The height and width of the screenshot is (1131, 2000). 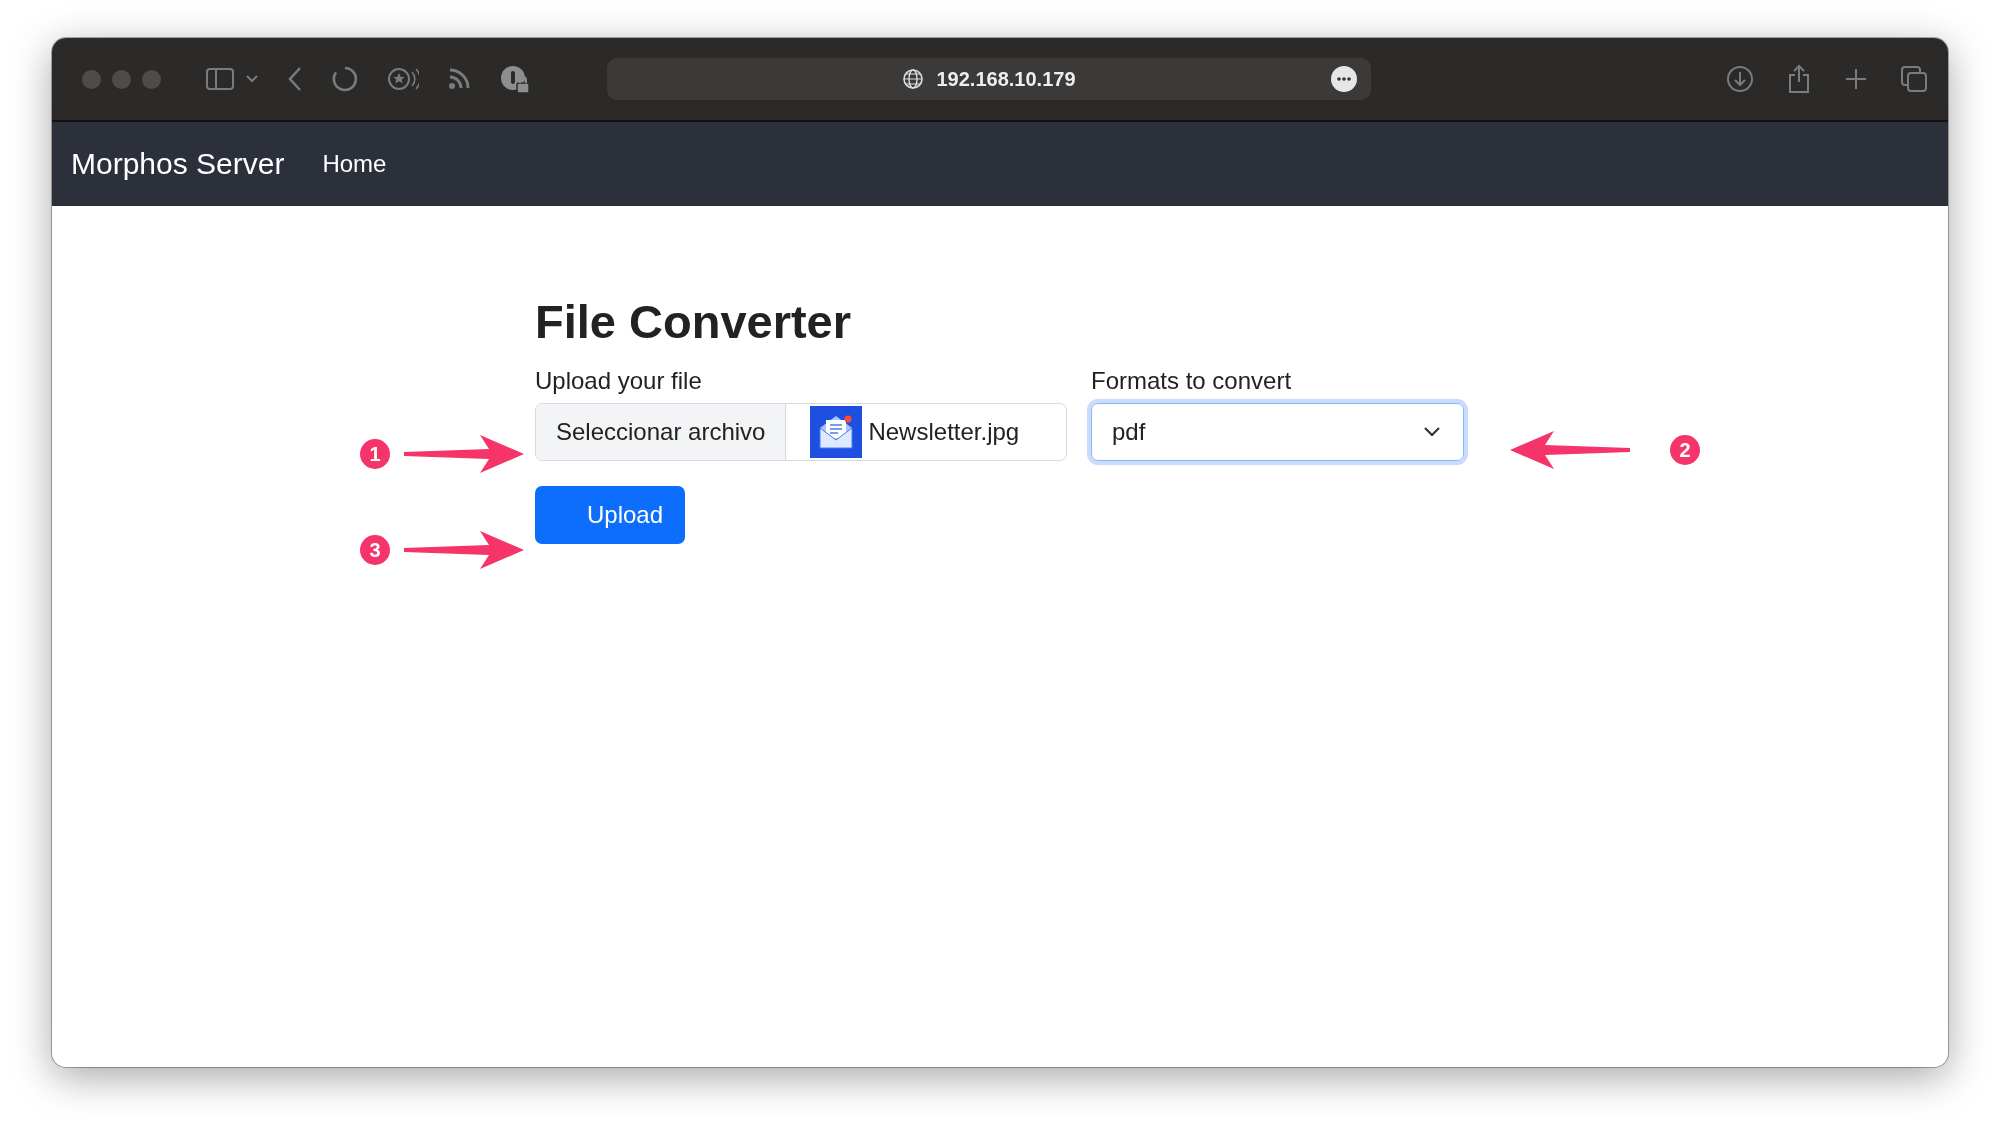 What do you see at coordinates (1192, 381) in the screenshot?
I see `field-label: Formats to convert` at bounding box center [1192, 381].